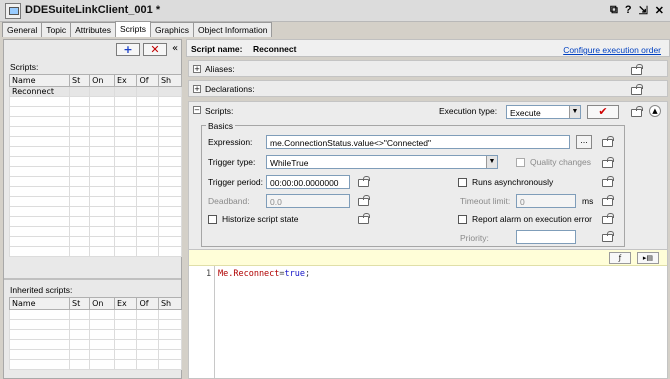 The height and width of the screenshot is (379, 670). What do you see at coordinates (462, 182) in the screenshot?
I see `runs-asynchronously-checkbox` at bounding box center [462, 182].